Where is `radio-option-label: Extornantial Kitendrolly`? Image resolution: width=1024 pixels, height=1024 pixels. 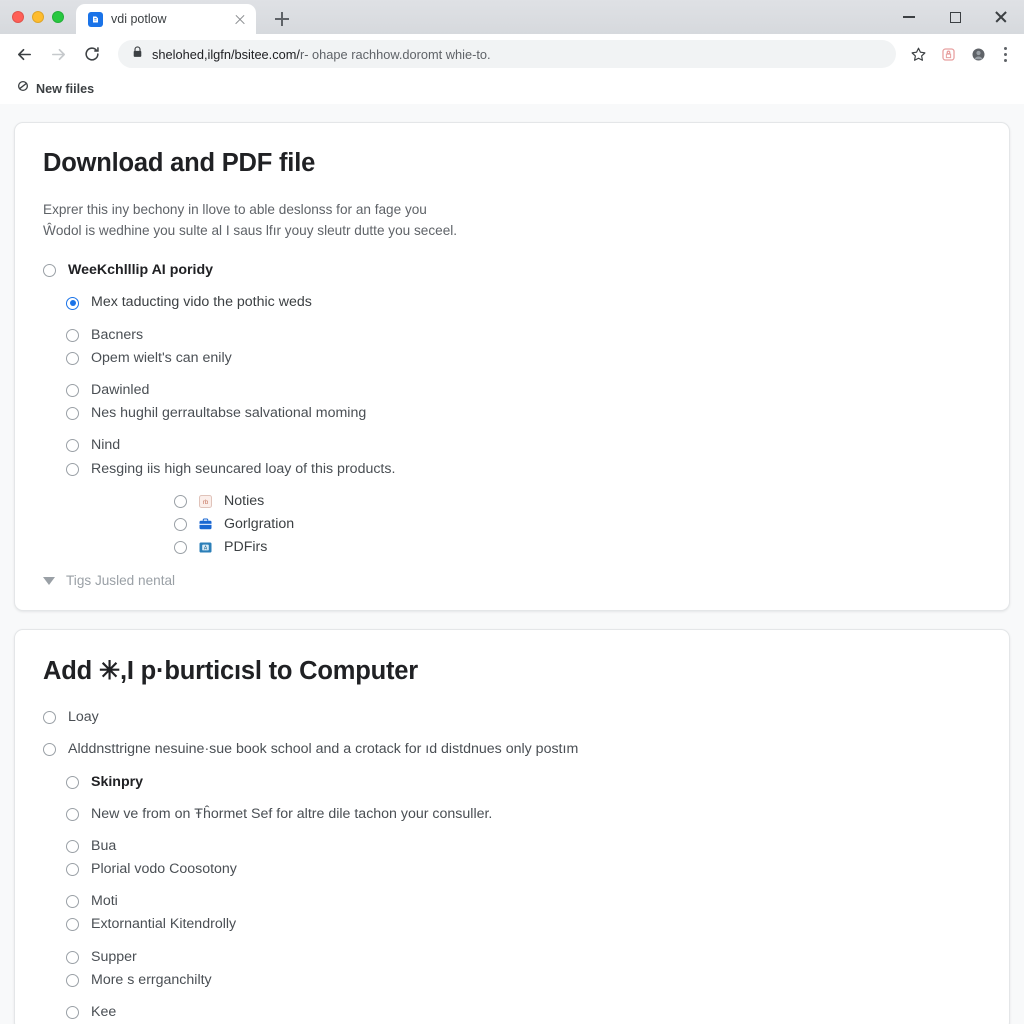 radio-option-label: Extornantial Kitendrolly is located at coordinates (164, 924).